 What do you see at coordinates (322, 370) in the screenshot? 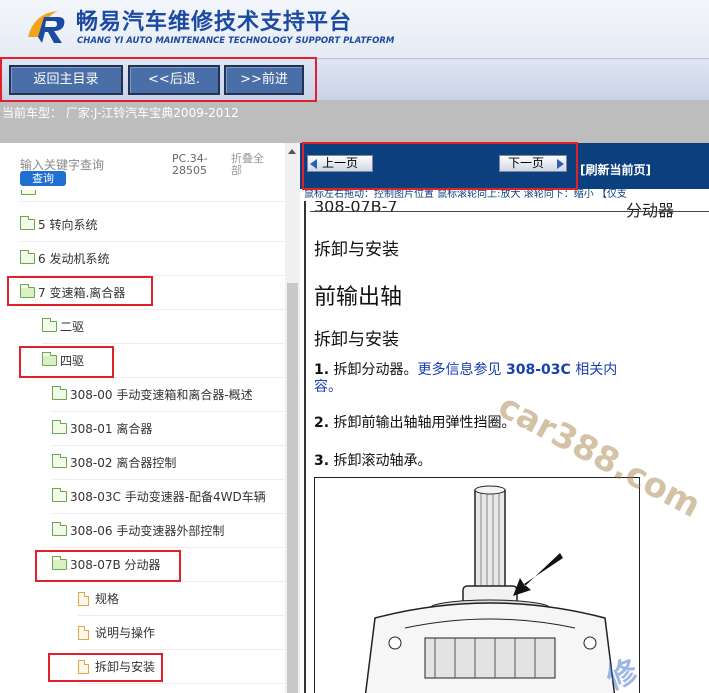
I see `step-number: 1.` at bounding box center [322, 370].